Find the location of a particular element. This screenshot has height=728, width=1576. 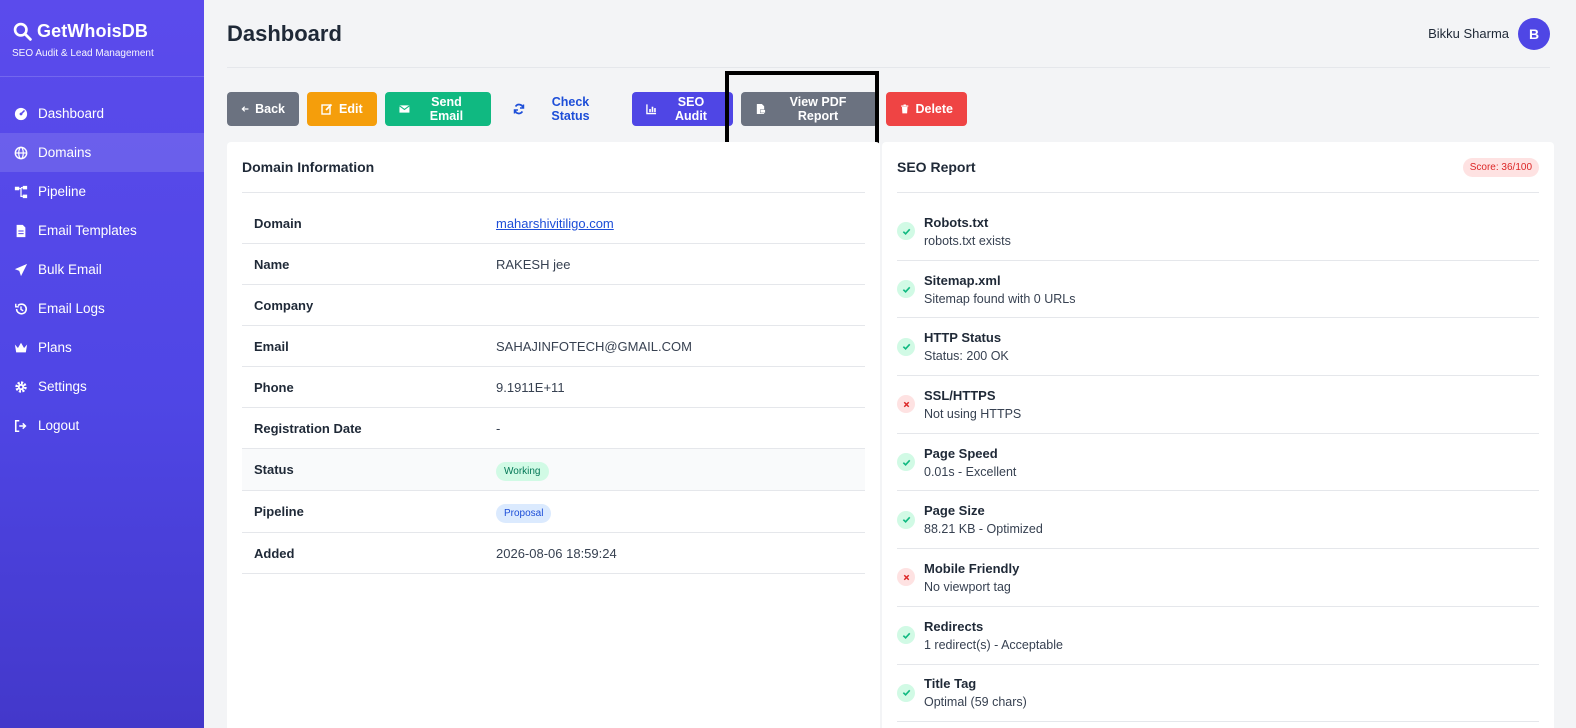

card-header: Domain Information is located at coordinates (553, 167).